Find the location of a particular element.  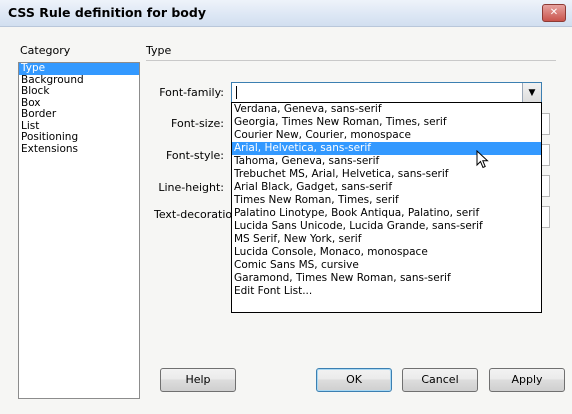

category-item-type: Type is located at coordinates (79, 68).